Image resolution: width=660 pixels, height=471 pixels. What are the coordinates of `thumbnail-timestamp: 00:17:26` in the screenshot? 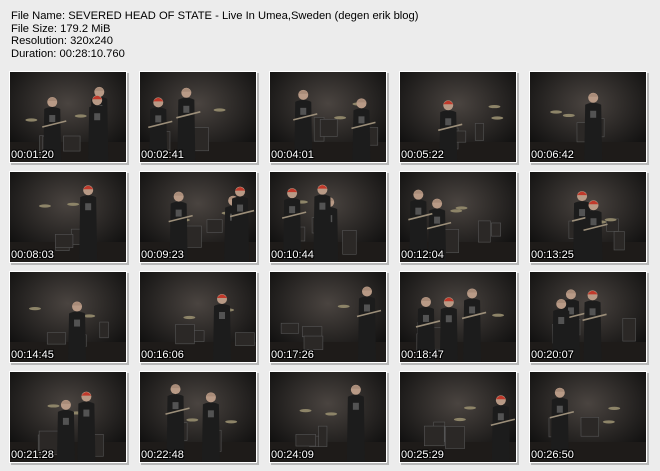 It's located at (292, 355).